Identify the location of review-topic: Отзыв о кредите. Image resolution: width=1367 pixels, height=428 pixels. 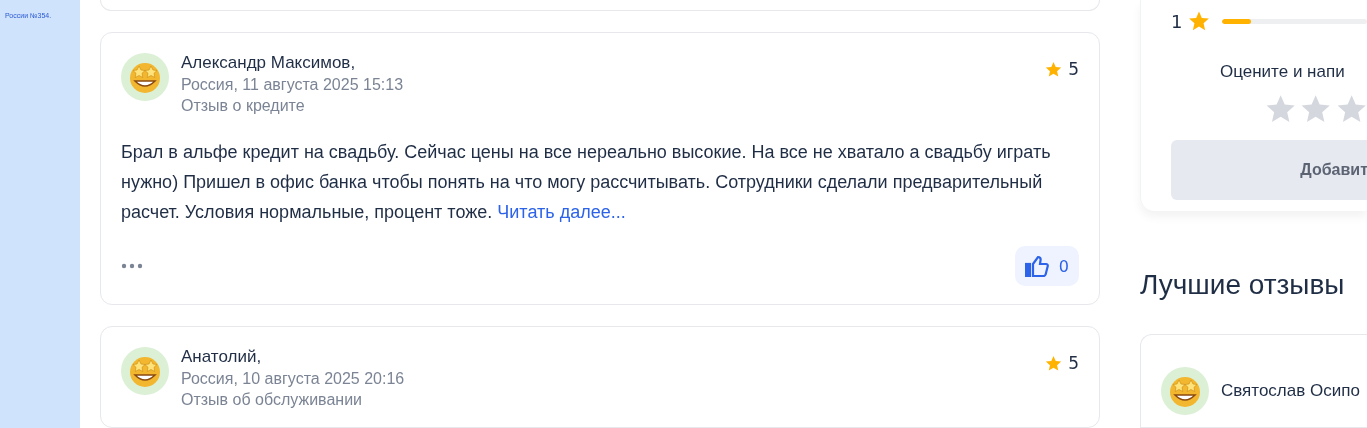
(243, 106).